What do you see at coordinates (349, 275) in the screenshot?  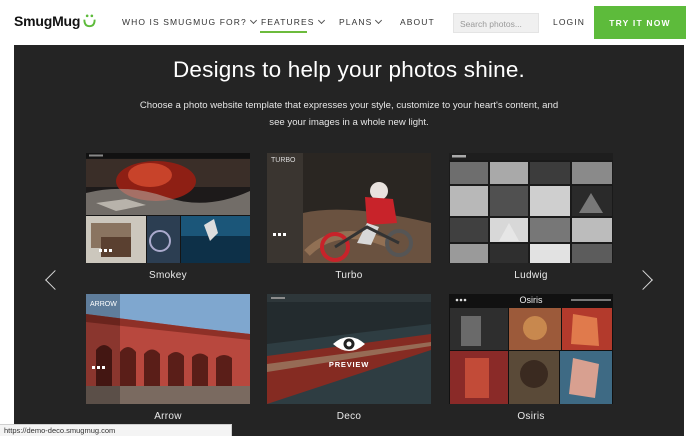 I see `template-name: Turbo` at bounding box center [349, 275].